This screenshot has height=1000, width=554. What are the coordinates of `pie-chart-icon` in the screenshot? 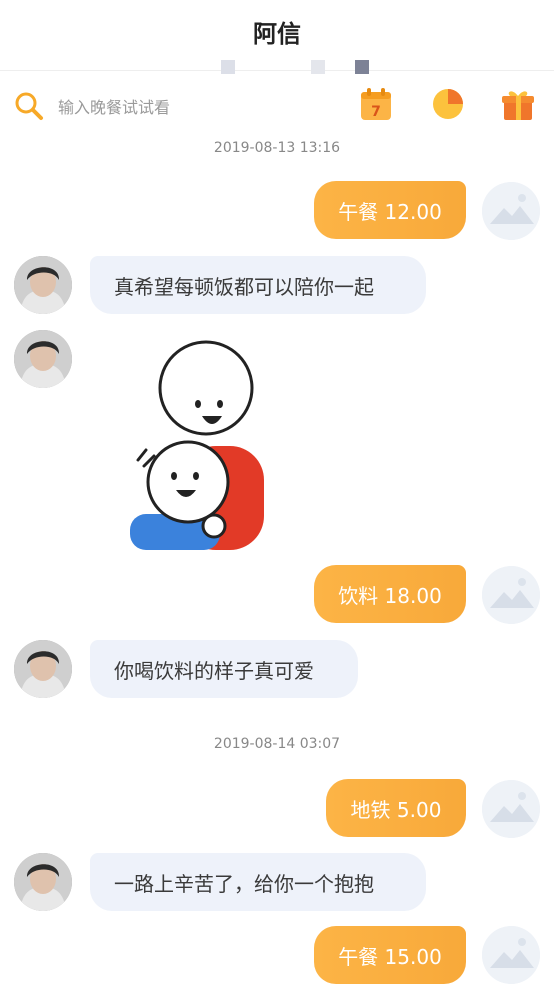 It's located at (448, 104).